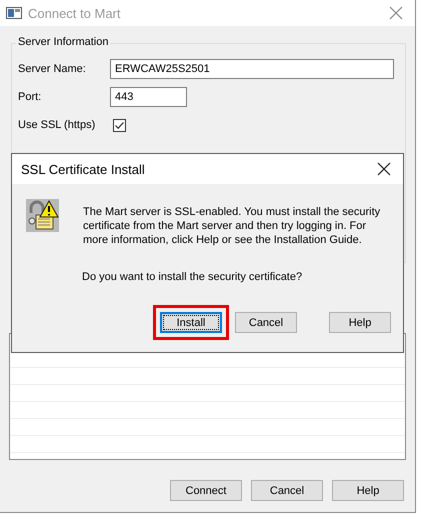  I want to click on window-title: Connect to Mart, so click(75, 13).